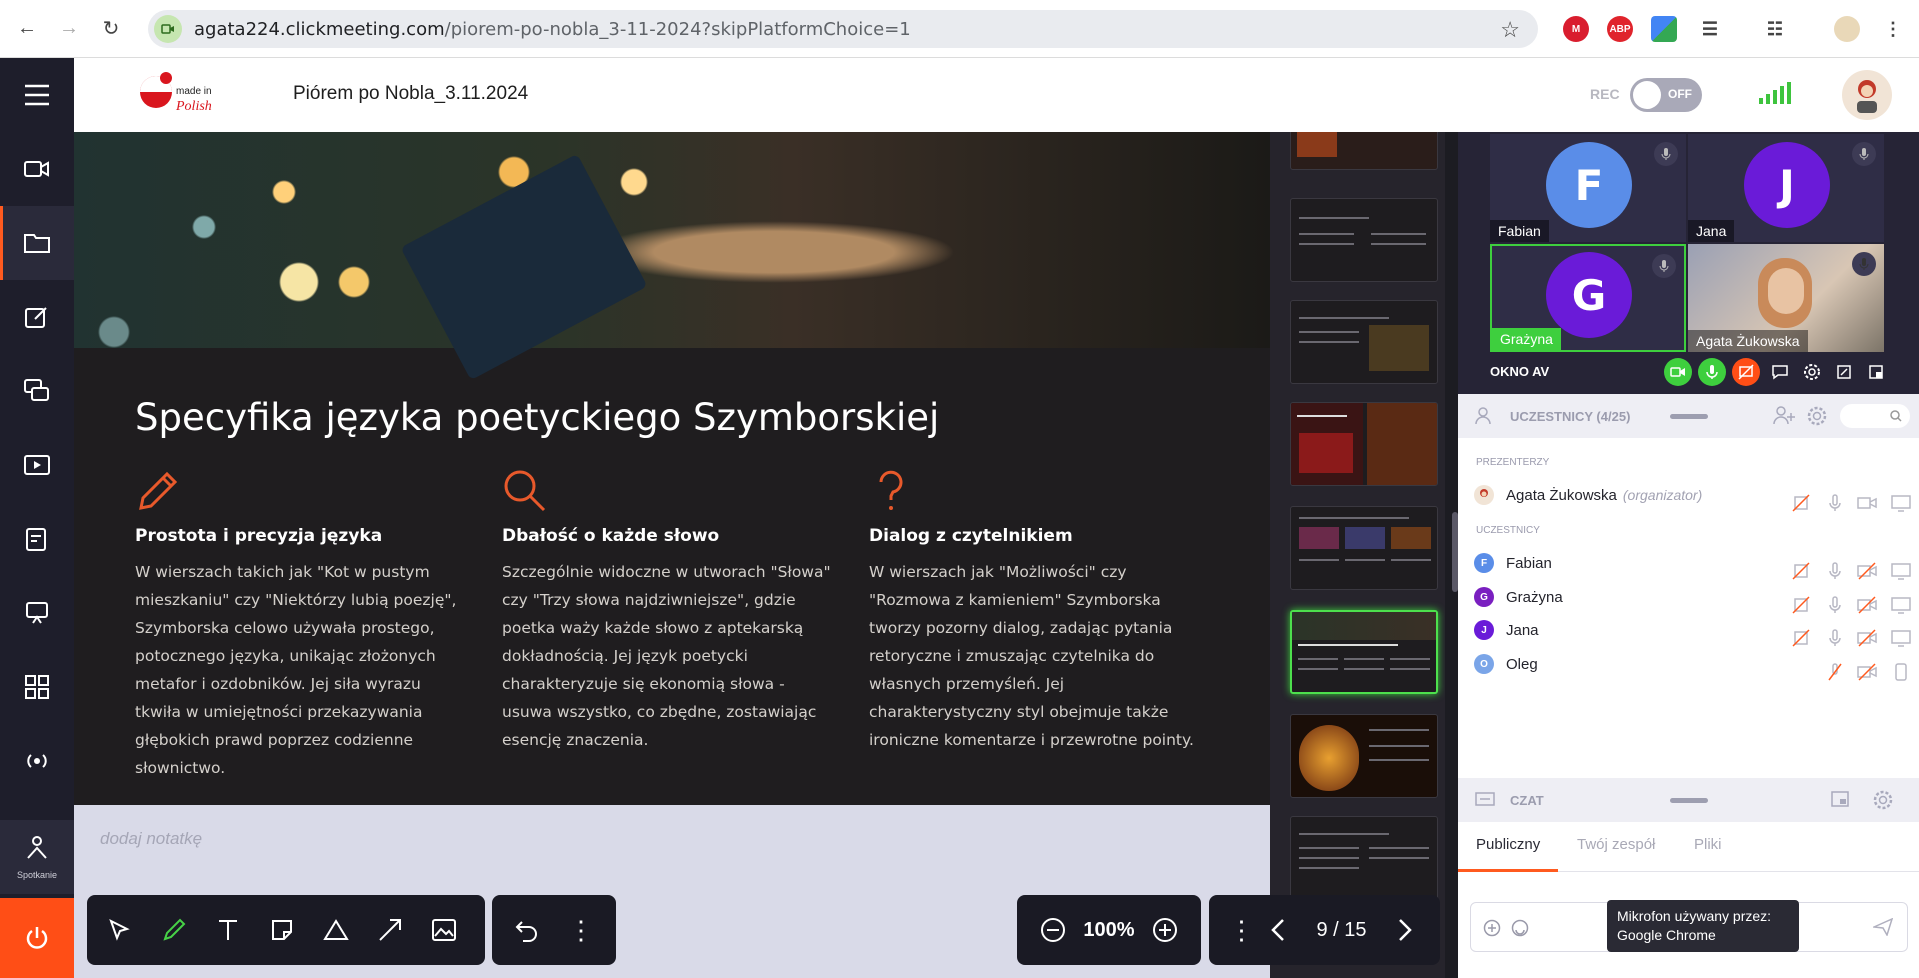  Describe the element at coordinates (111, 29) in the screenshot. I see `reload-icon: ↻` at that location.